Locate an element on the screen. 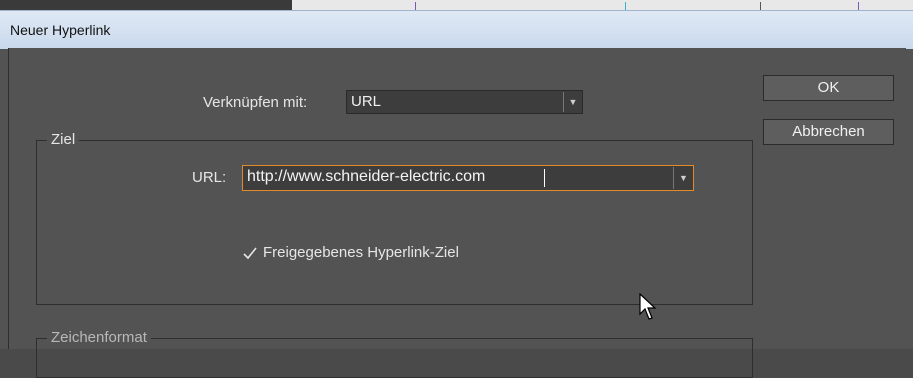 The image size is (913, 378). mouse-cursor-icon is located at coordinates (648, 306).